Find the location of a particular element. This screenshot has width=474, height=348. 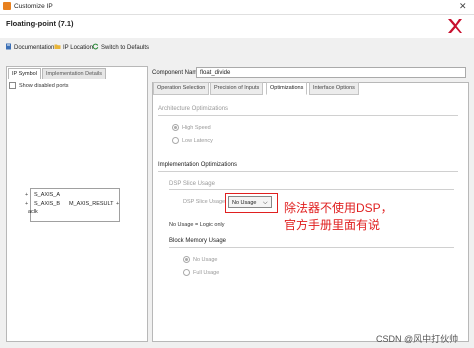

dsp-slice-usage-label: DSP Slice Usage is located at coordinates (204, 202).